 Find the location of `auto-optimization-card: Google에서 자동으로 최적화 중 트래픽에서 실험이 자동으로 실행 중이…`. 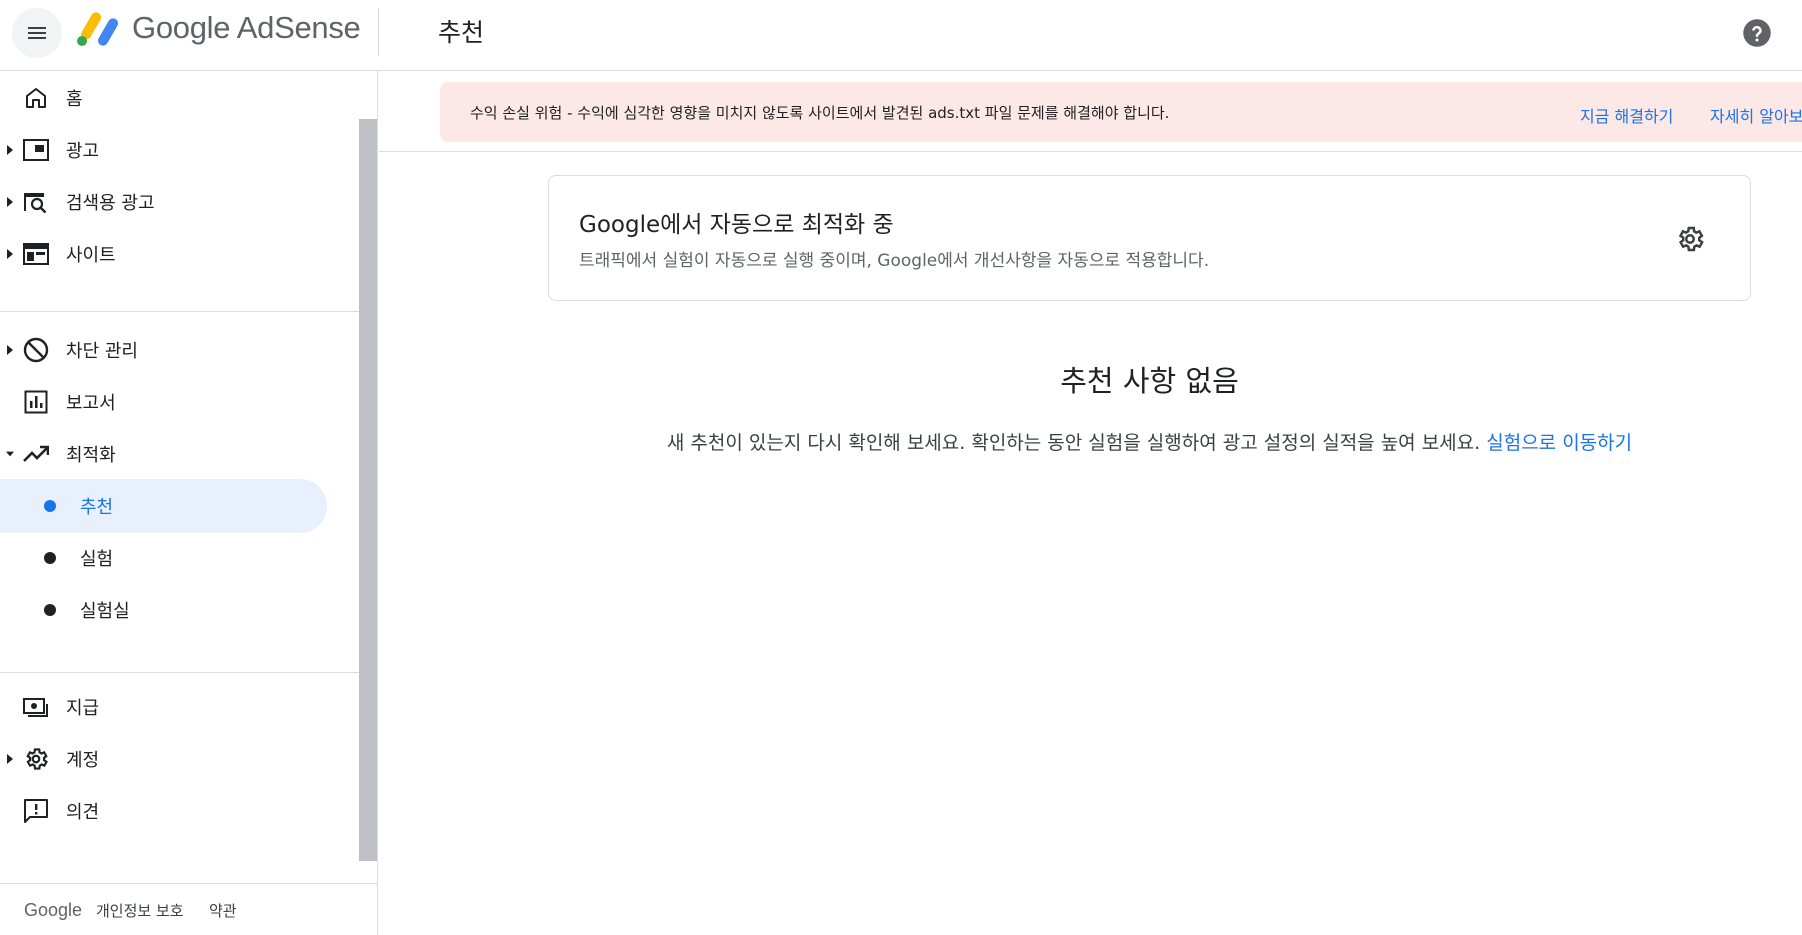

auto-optimization-card: Google에서 자동으로 최적화 중 트래픽에서 실험이 자동으로 실행 중이… is located at coordinates (1149, 238).